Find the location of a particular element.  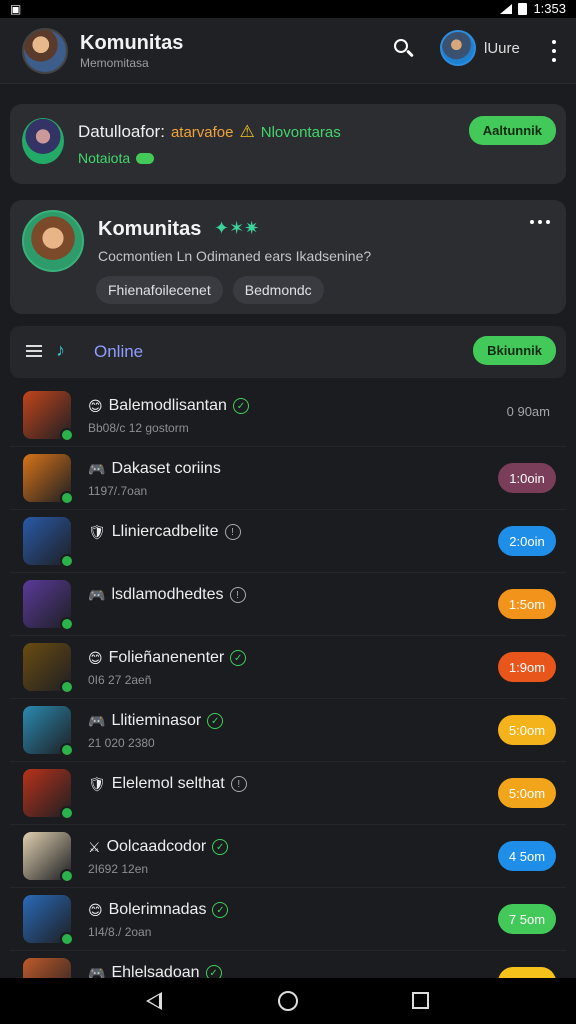

search-button is located at coordinates (404, 50).